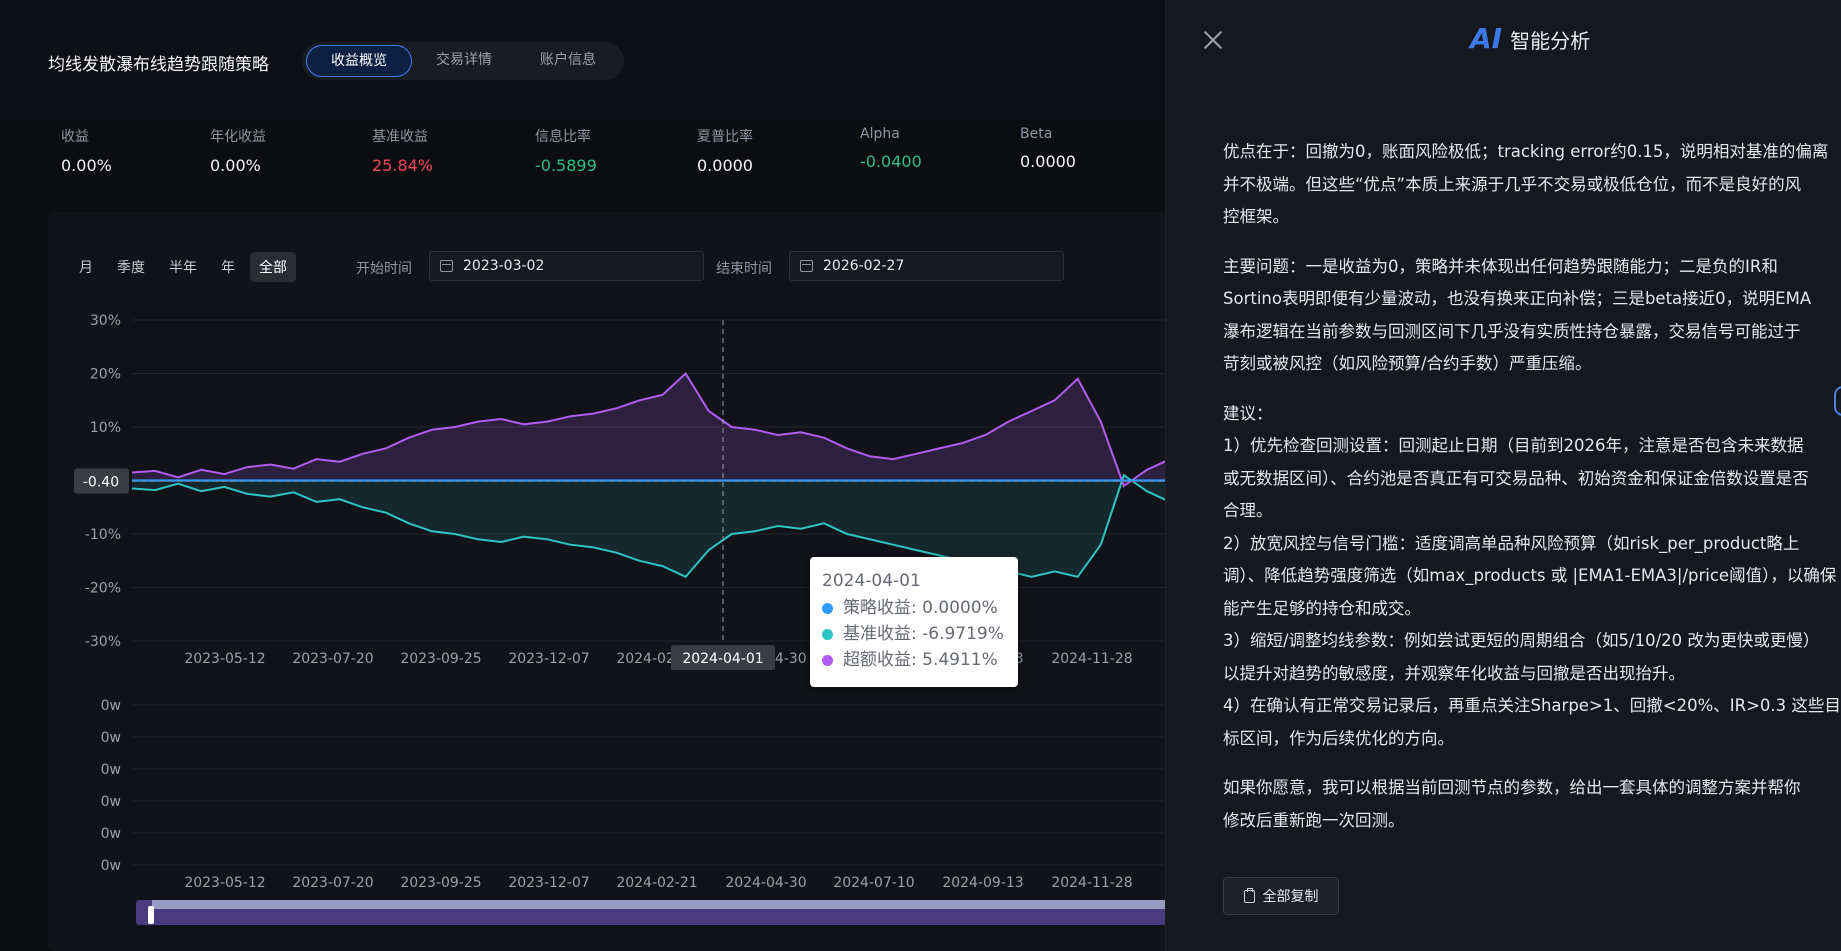 The width and height of the screenshot is (1841, 951). What do you see at coordinates (105, 321) in the screenshot?
I see `y-tick-label: 30%` at bounding box center [105, 321].